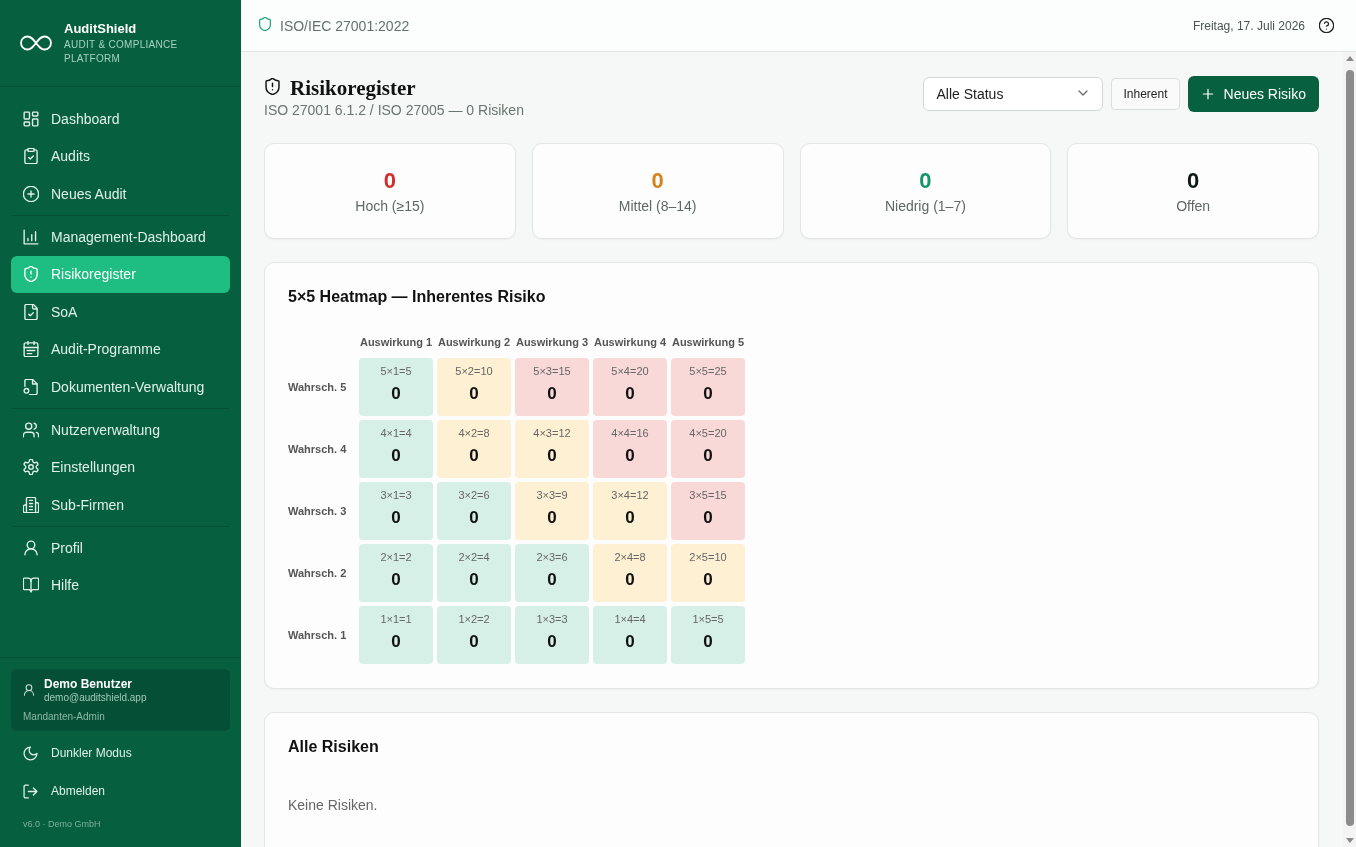  I want to click on page-title: Risikoregister, so click(353, 88).